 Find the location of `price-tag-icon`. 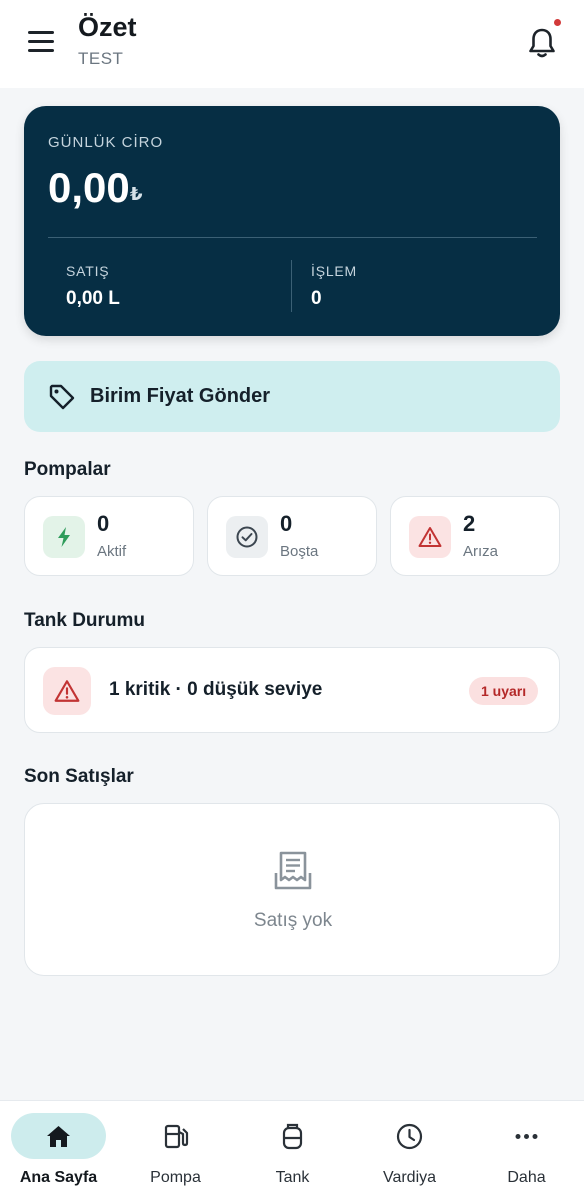

price-tag-icon is located at coordinates (62, 397).